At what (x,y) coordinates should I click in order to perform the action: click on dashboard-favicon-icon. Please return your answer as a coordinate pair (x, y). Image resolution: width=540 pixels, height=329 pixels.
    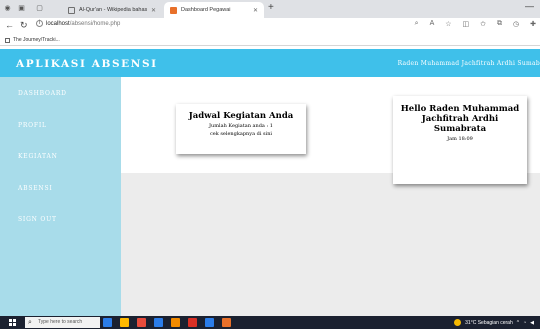
    Looking at the image, I should click on (173, 10).